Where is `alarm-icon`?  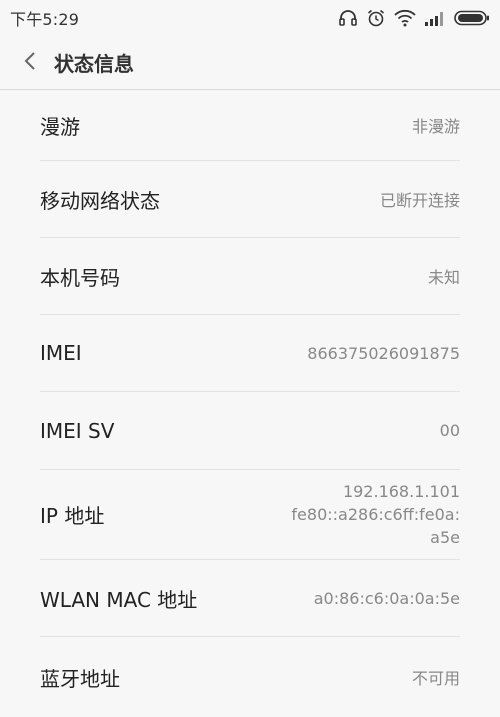
alarm-icon is located at coordinates (376, 18).